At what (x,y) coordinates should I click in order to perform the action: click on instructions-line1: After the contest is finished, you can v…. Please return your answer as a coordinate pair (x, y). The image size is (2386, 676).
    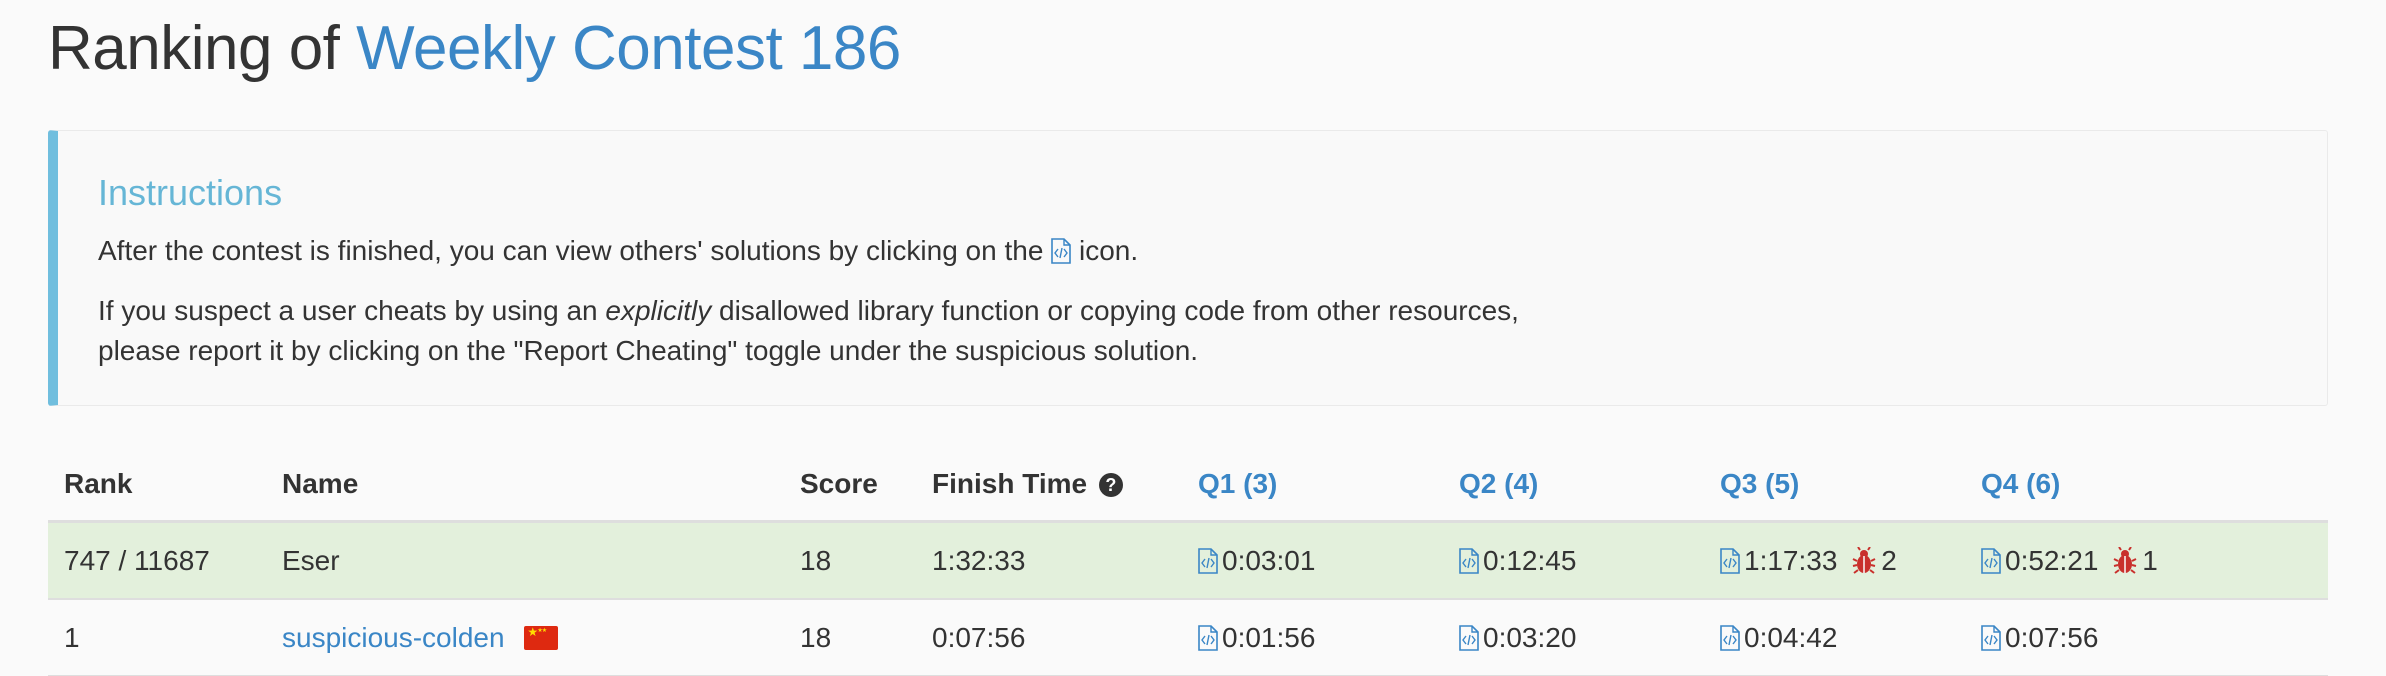
    Looking at the image, I should click on (1212, 251).